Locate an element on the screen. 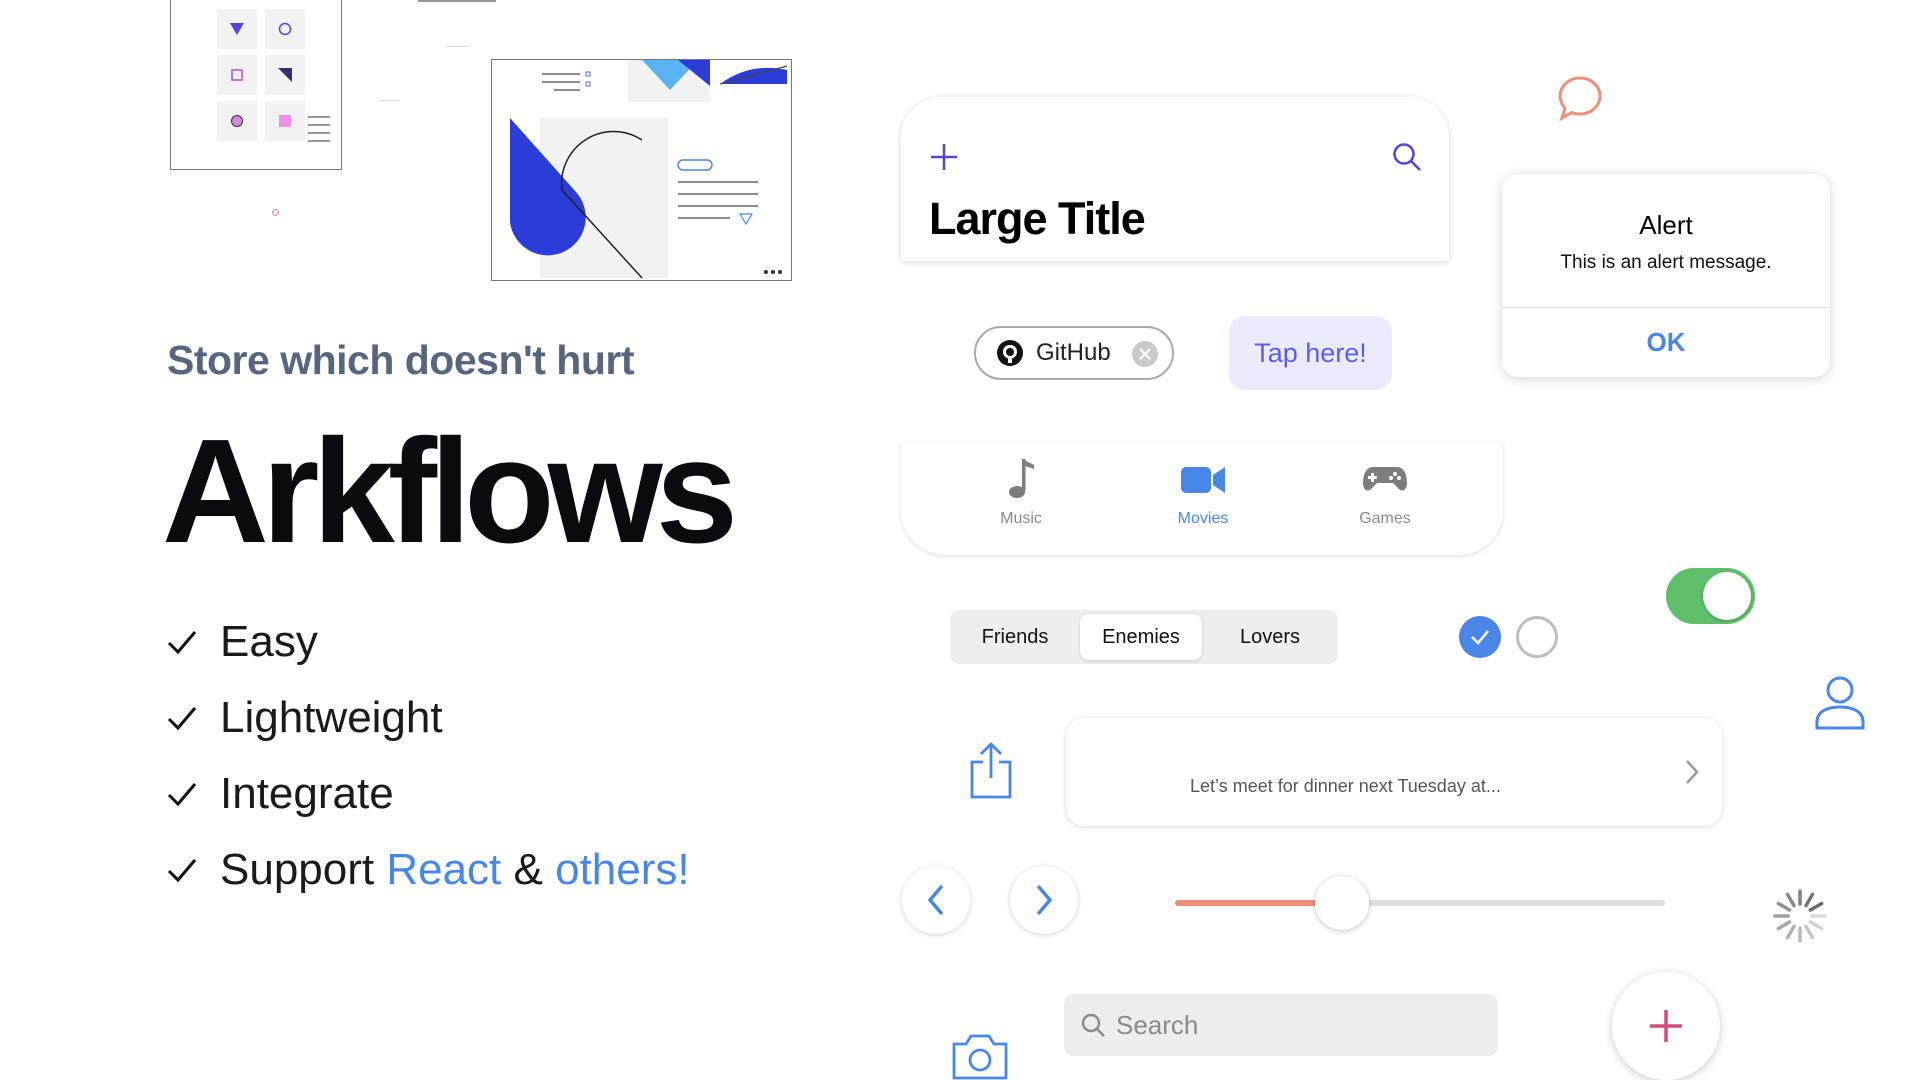 The height and width of the screenshot is (1080, 1920). chevron-left-icon is located at coordinates (935, 900).